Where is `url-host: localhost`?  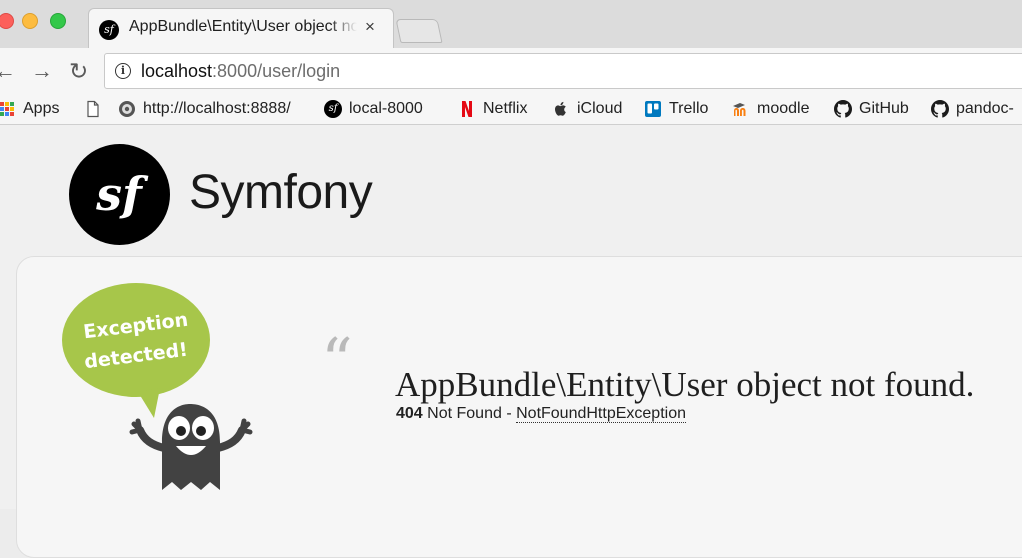
url-host: localhost is located at coordinates (177, 71).